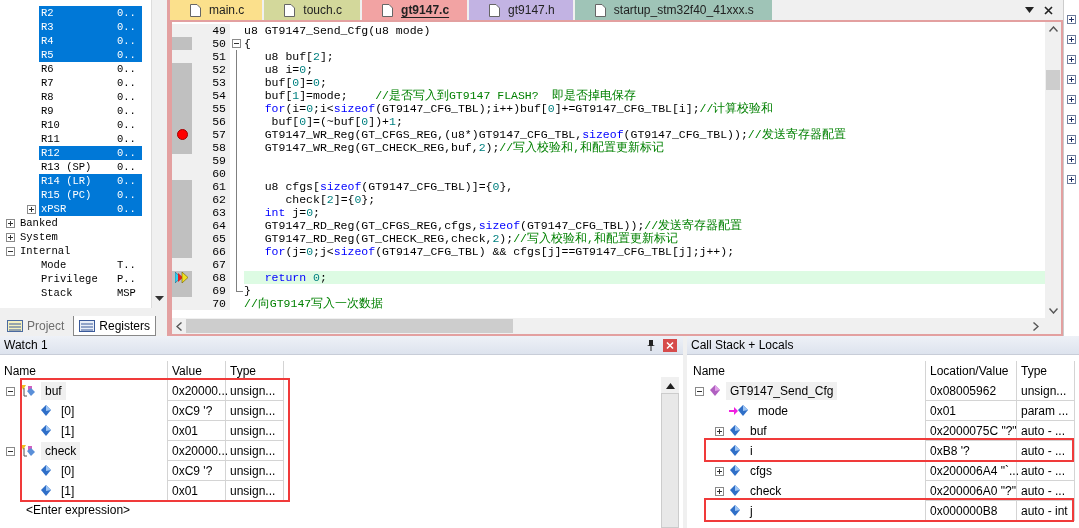  Describe the element at coordinates (69, 223) in the screenshot. I see `register-row: Banked` at that location.